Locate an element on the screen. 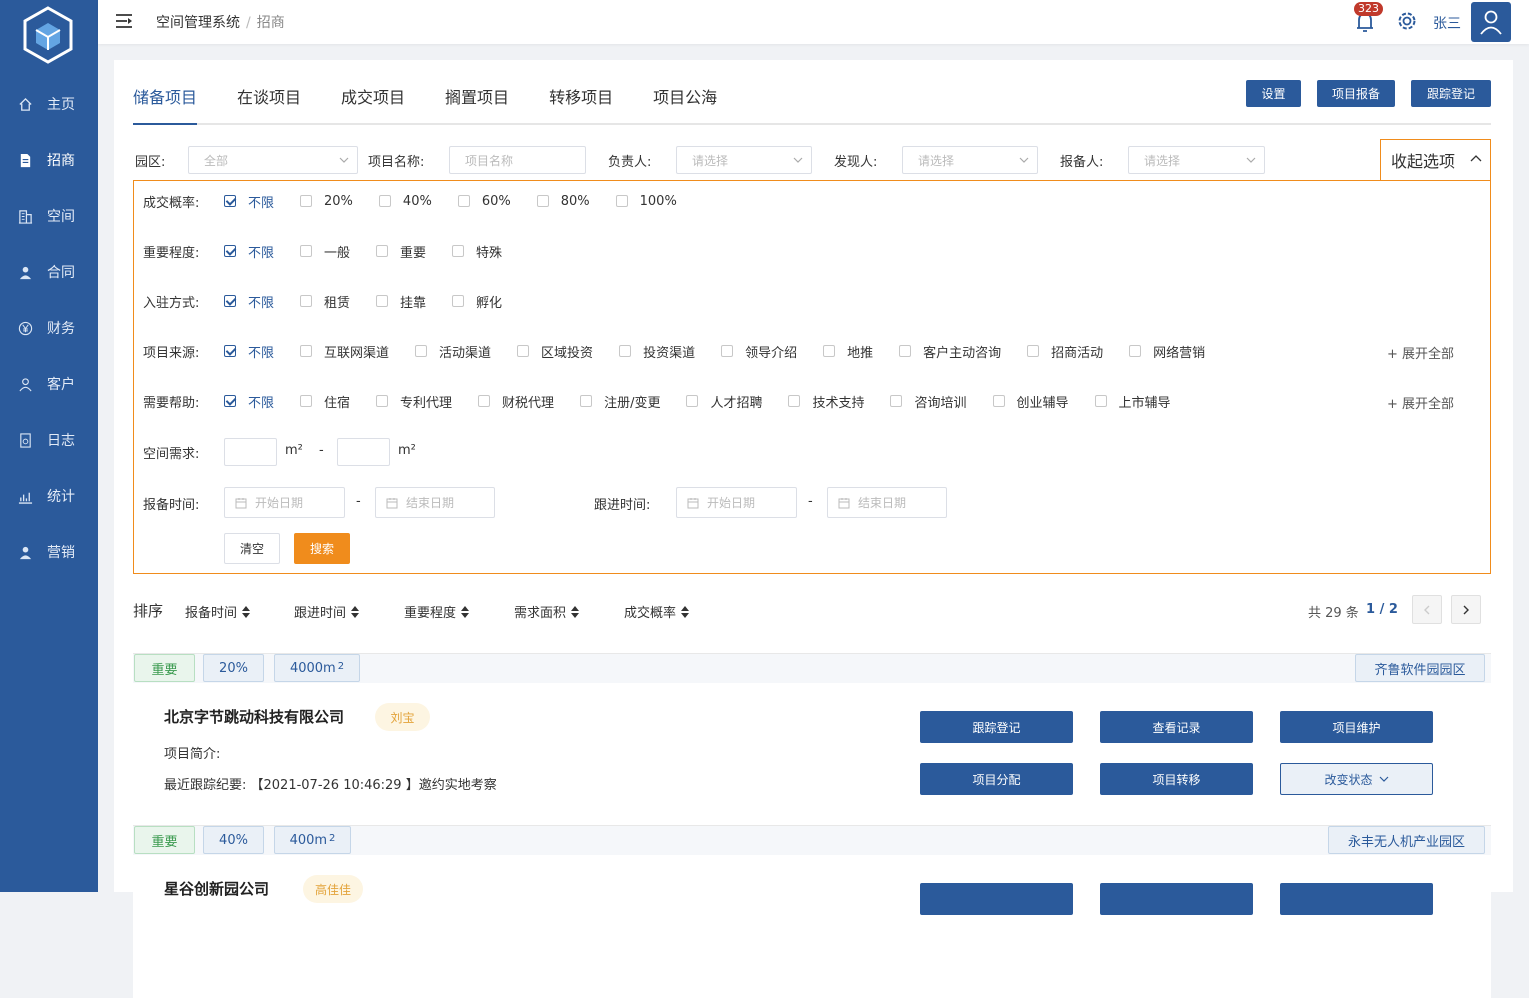 Image resolution: width=1529 pixels, height=998 pixels. sidebar-item-investment: 招商 is located at coordinates (49, 160).